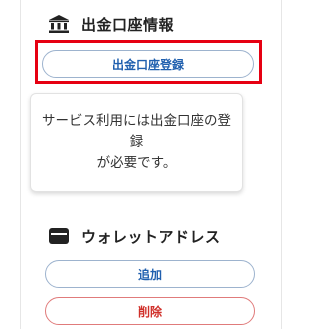 This screenshot has height=329, width=320. Describe the element at coordinates (150, 311) in the screenshot. I see `delete-wallet-button: 削除` at that location.